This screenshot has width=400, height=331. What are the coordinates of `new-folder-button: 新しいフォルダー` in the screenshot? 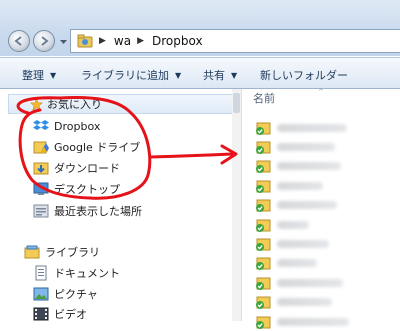 It's located at (304, 75).